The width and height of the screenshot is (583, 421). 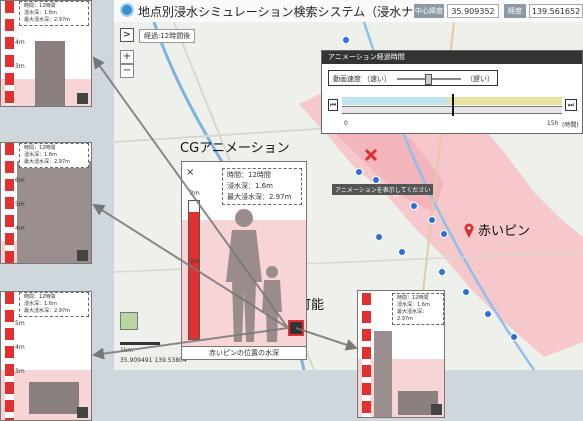 I want to click on rewind-button: ⏮, so click(x=333, y=105).